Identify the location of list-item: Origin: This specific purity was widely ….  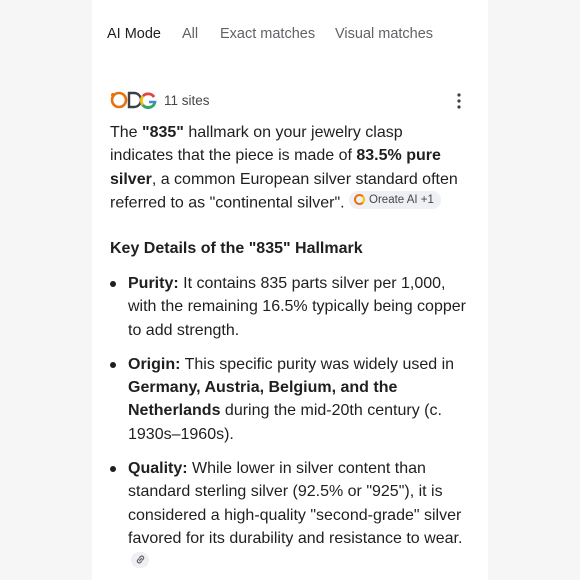
(290, 399).